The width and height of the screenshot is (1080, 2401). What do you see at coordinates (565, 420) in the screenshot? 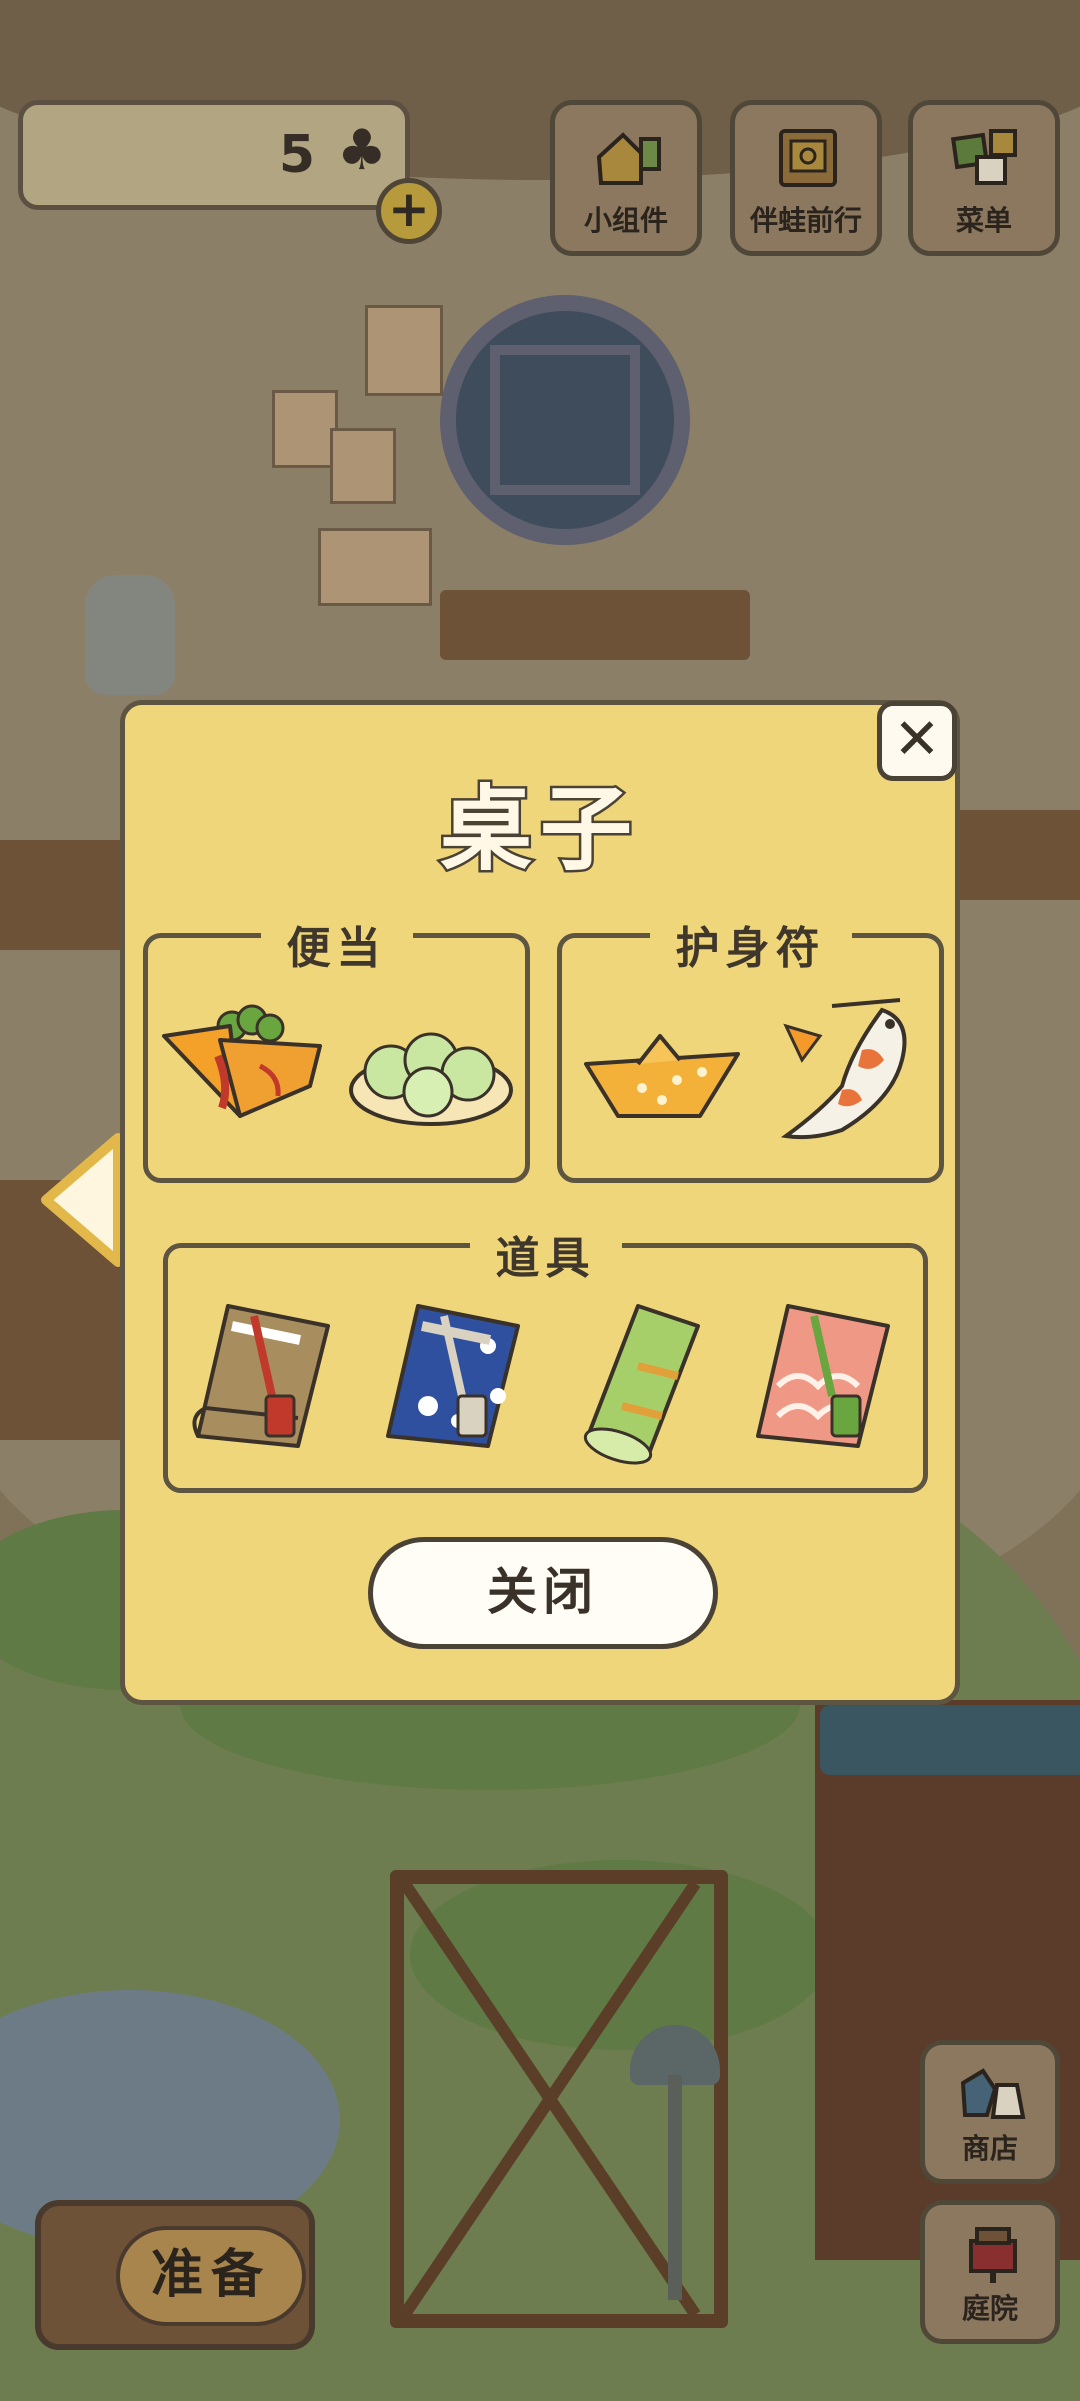
I see `round-window` at bounding box center [565, 420].